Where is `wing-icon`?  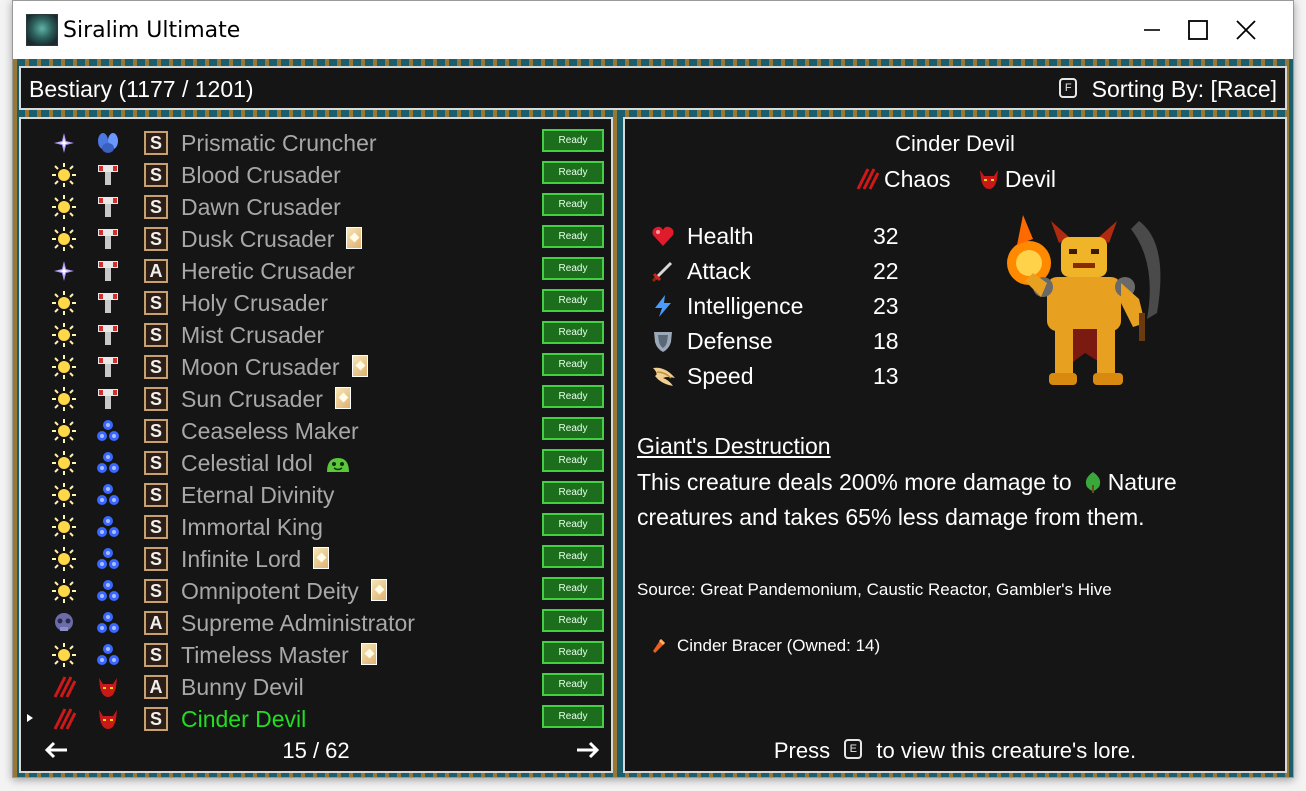
wing-icon is located at coordinates (663, 376).